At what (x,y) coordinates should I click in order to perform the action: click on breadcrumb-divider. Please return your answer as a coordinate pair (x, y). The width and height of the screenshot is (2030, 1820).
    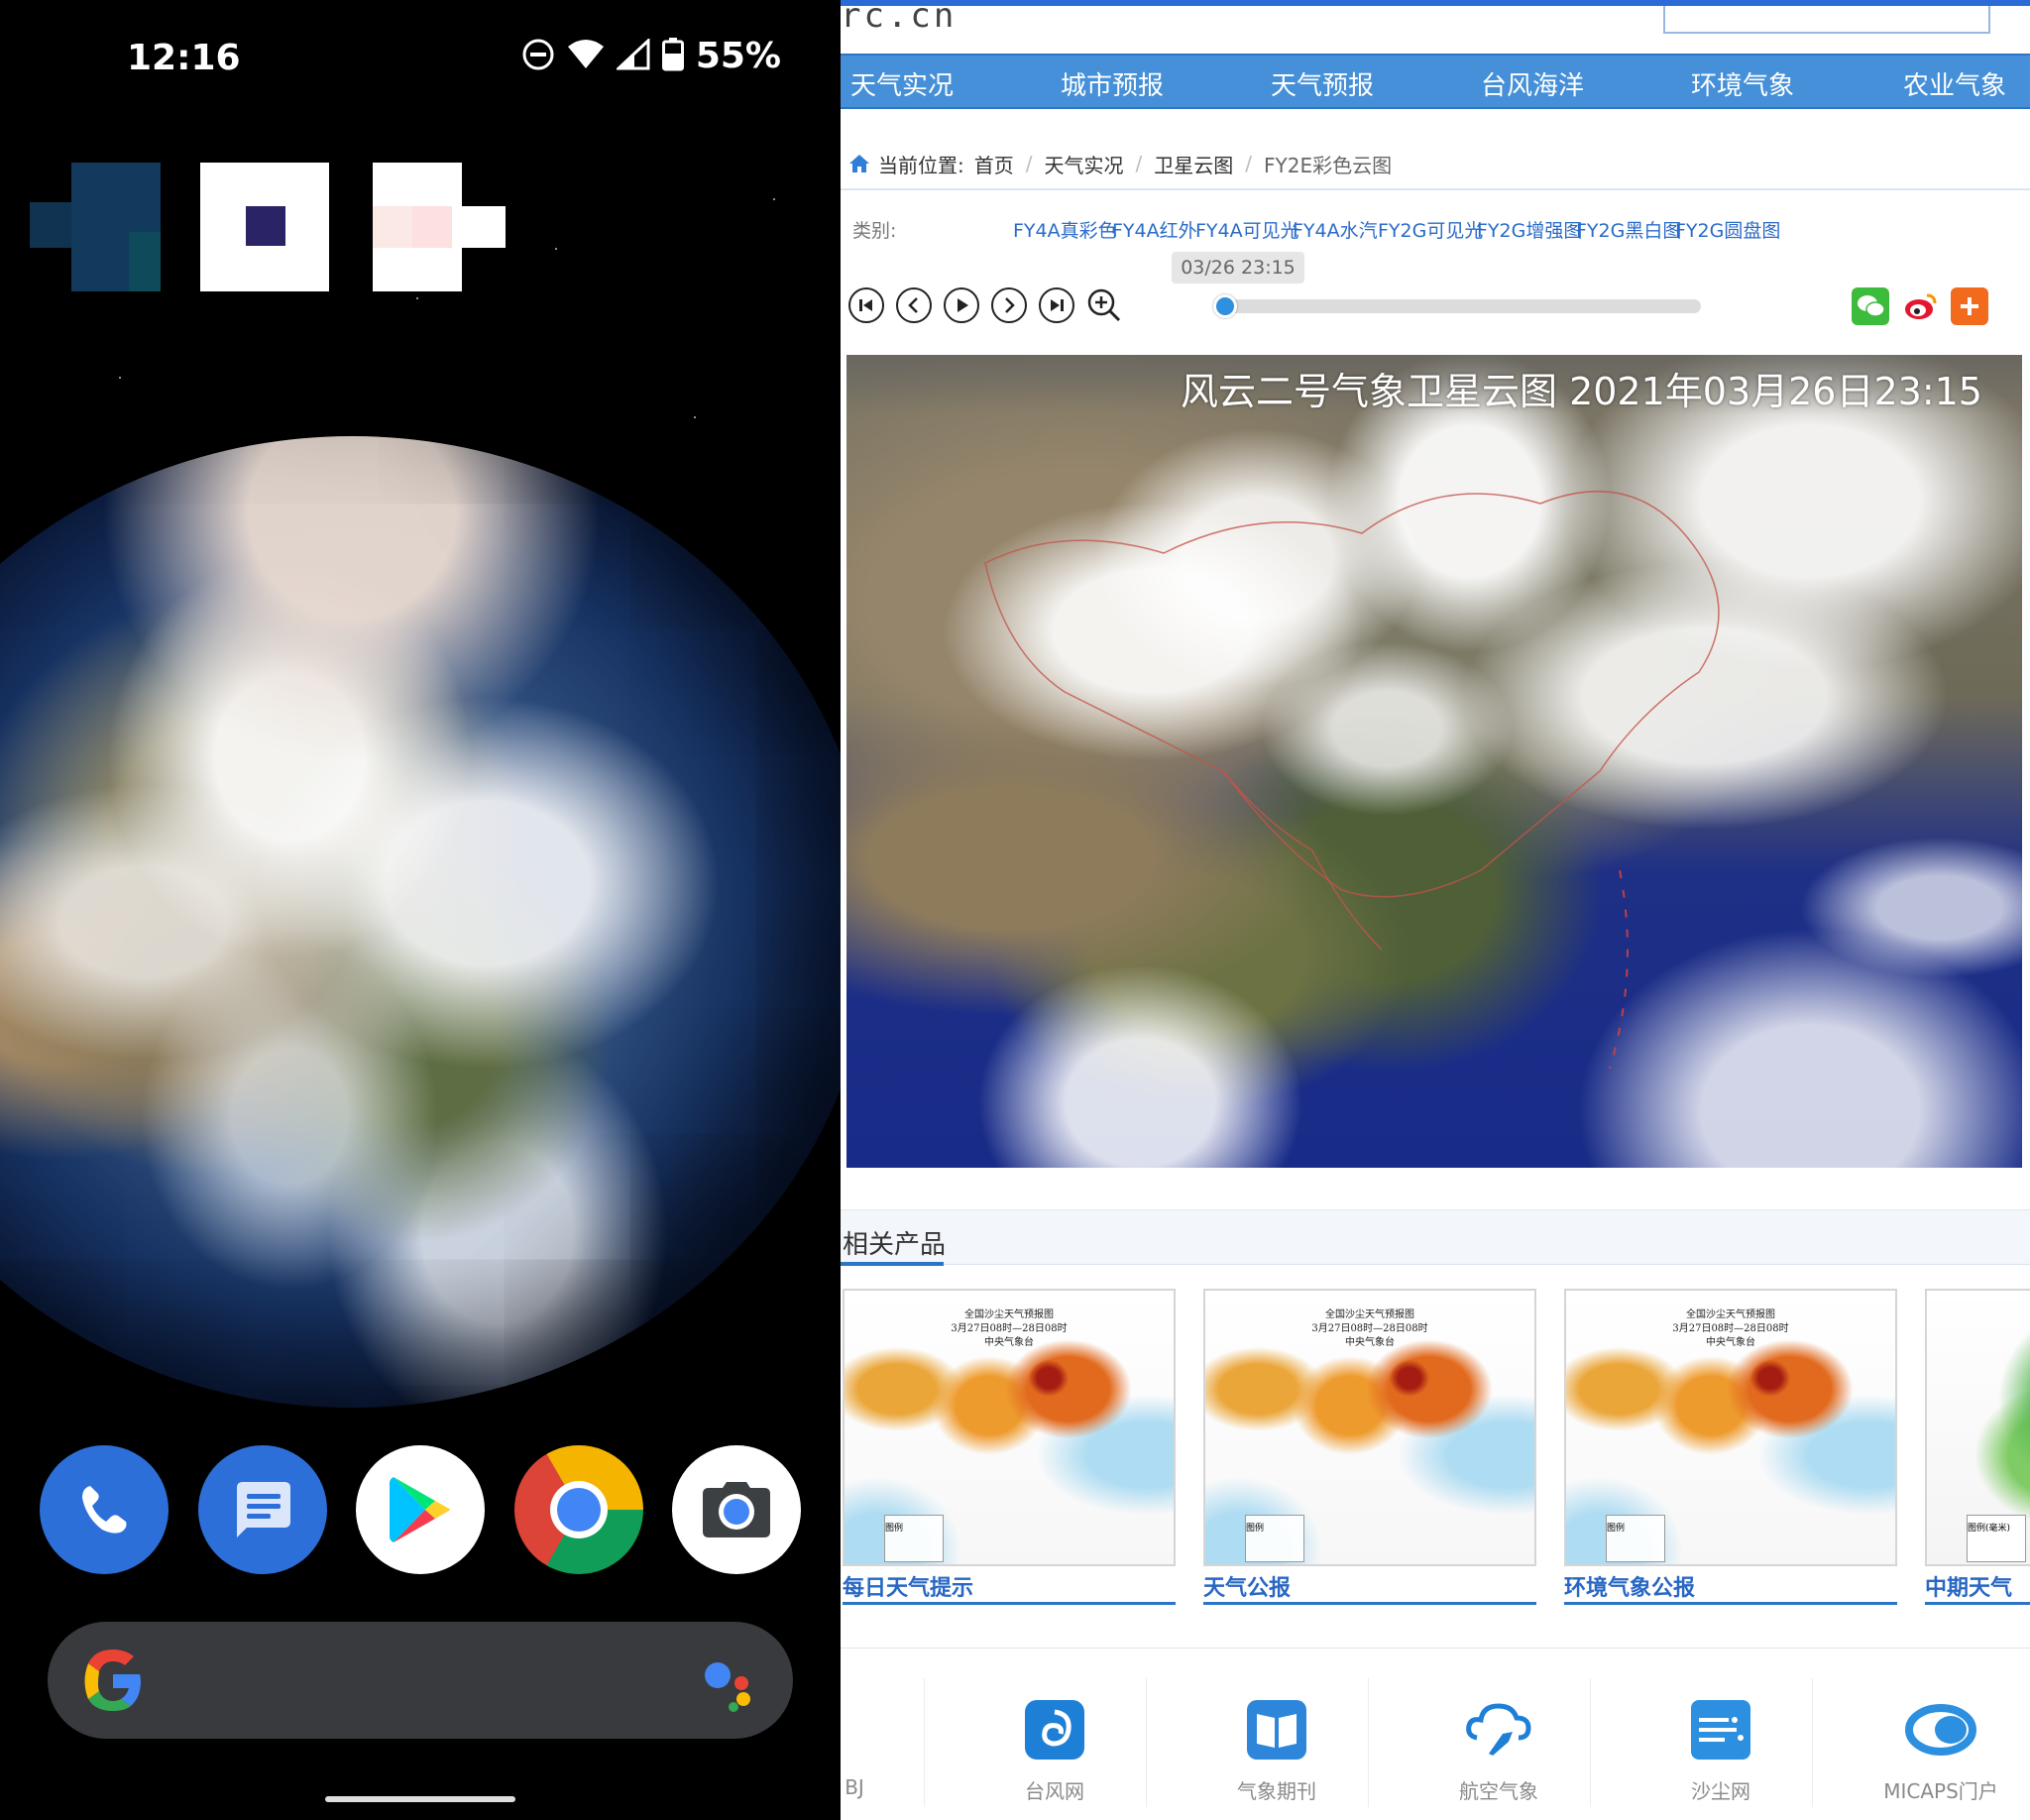
    Looking at the image, I should click on (1435, 189).